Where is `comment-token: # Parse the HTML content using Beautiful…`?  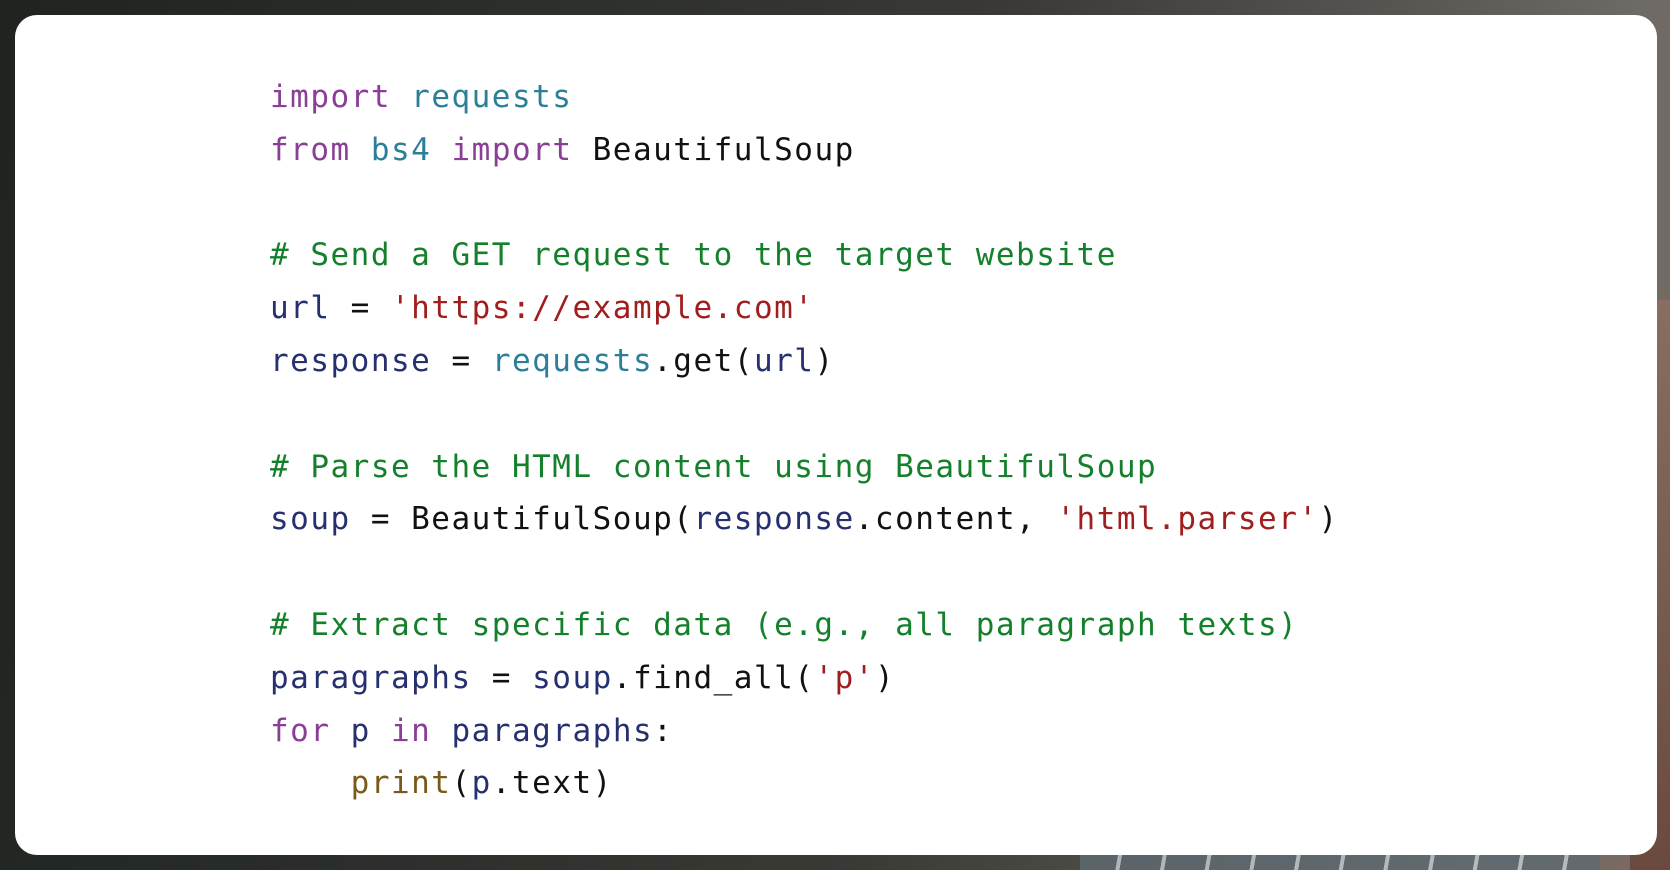 comment-token: # Parse the HTML content using Beautiful… is located at coordinates (714, 466).